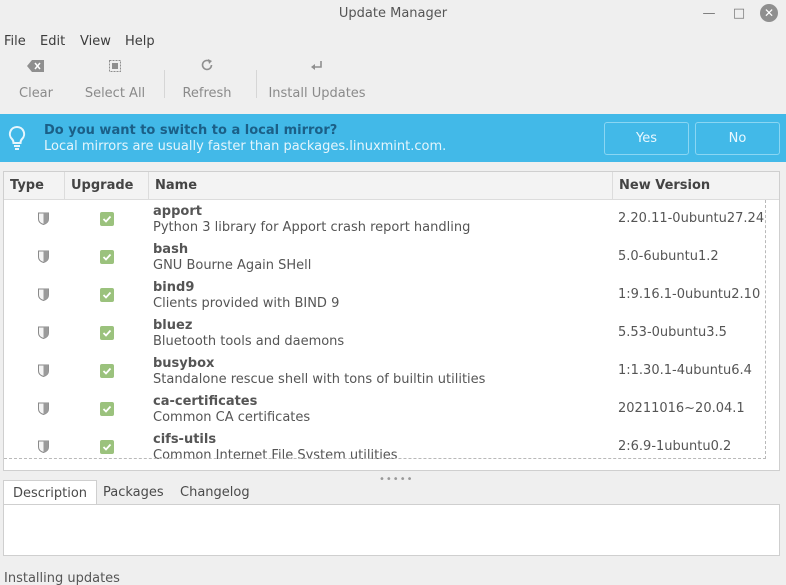 The image size is (786, 585). Describe the element at coordinates (34, 186) in the screenshot. I see `column-header-type: Type` at that location.